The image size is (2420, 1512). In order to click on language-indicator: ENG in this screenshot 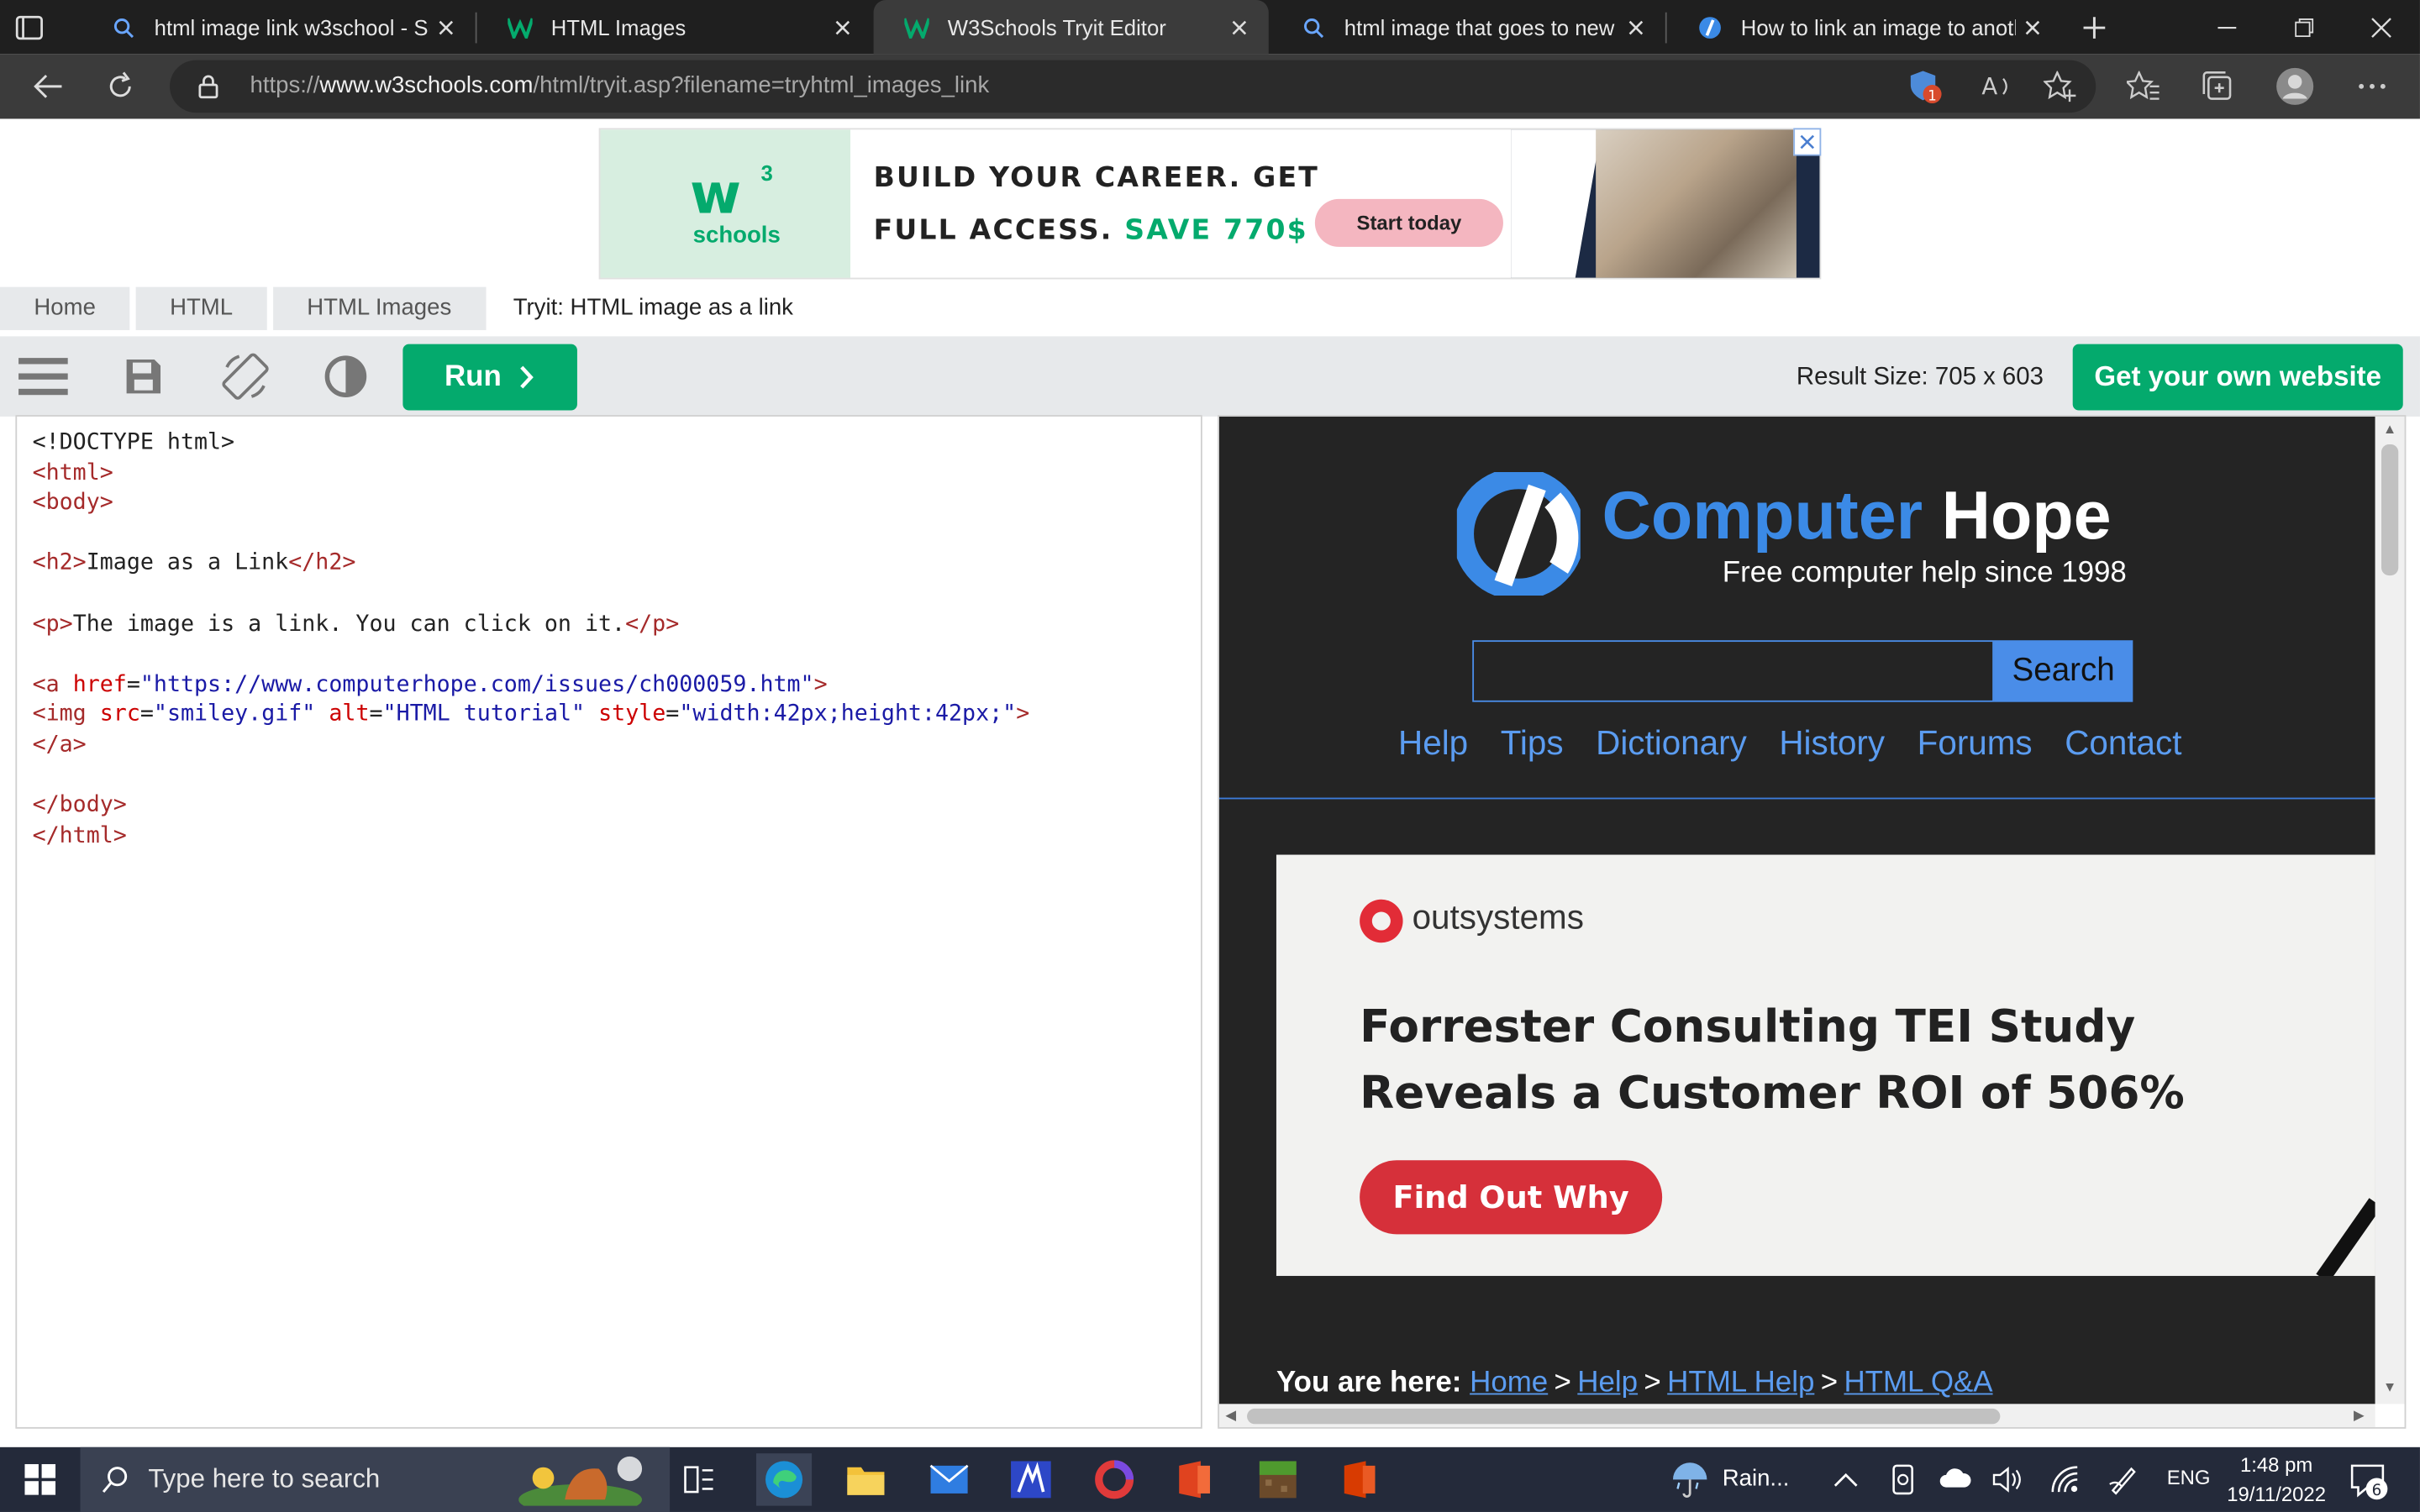, I will do `click(2189, 1477)`.